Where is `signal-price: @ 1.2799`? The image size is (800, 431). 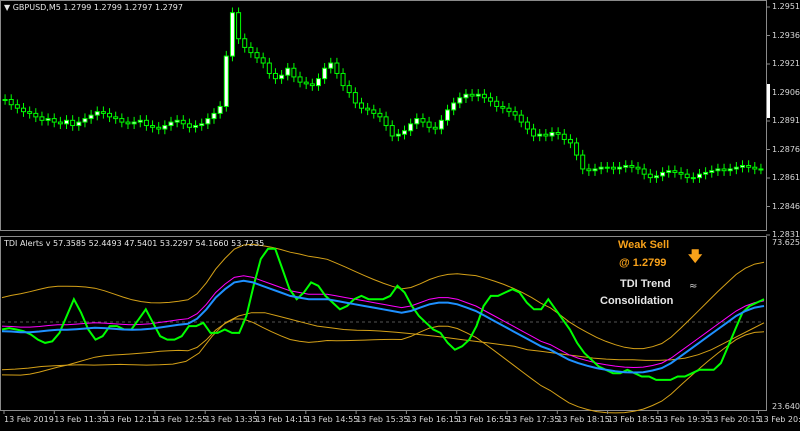 signal-price: @ 1.2799 is located at coordinates (643, 263).